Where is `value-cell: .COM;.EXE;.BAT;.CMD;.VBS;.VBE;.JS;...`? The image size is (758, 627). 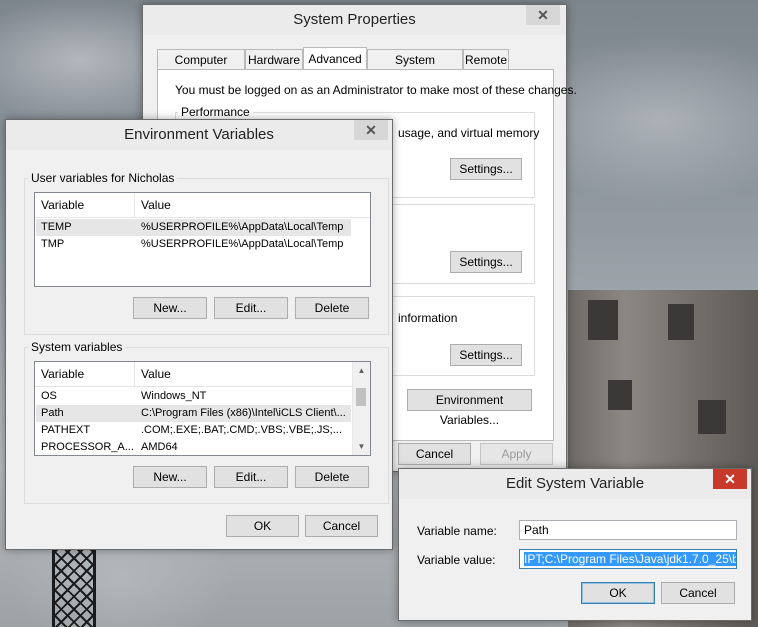 value-cell: .COM;.EXE;.BAT;.CMD;.VBS;.VBE;.JS;... is located at coordinates (241, 430).